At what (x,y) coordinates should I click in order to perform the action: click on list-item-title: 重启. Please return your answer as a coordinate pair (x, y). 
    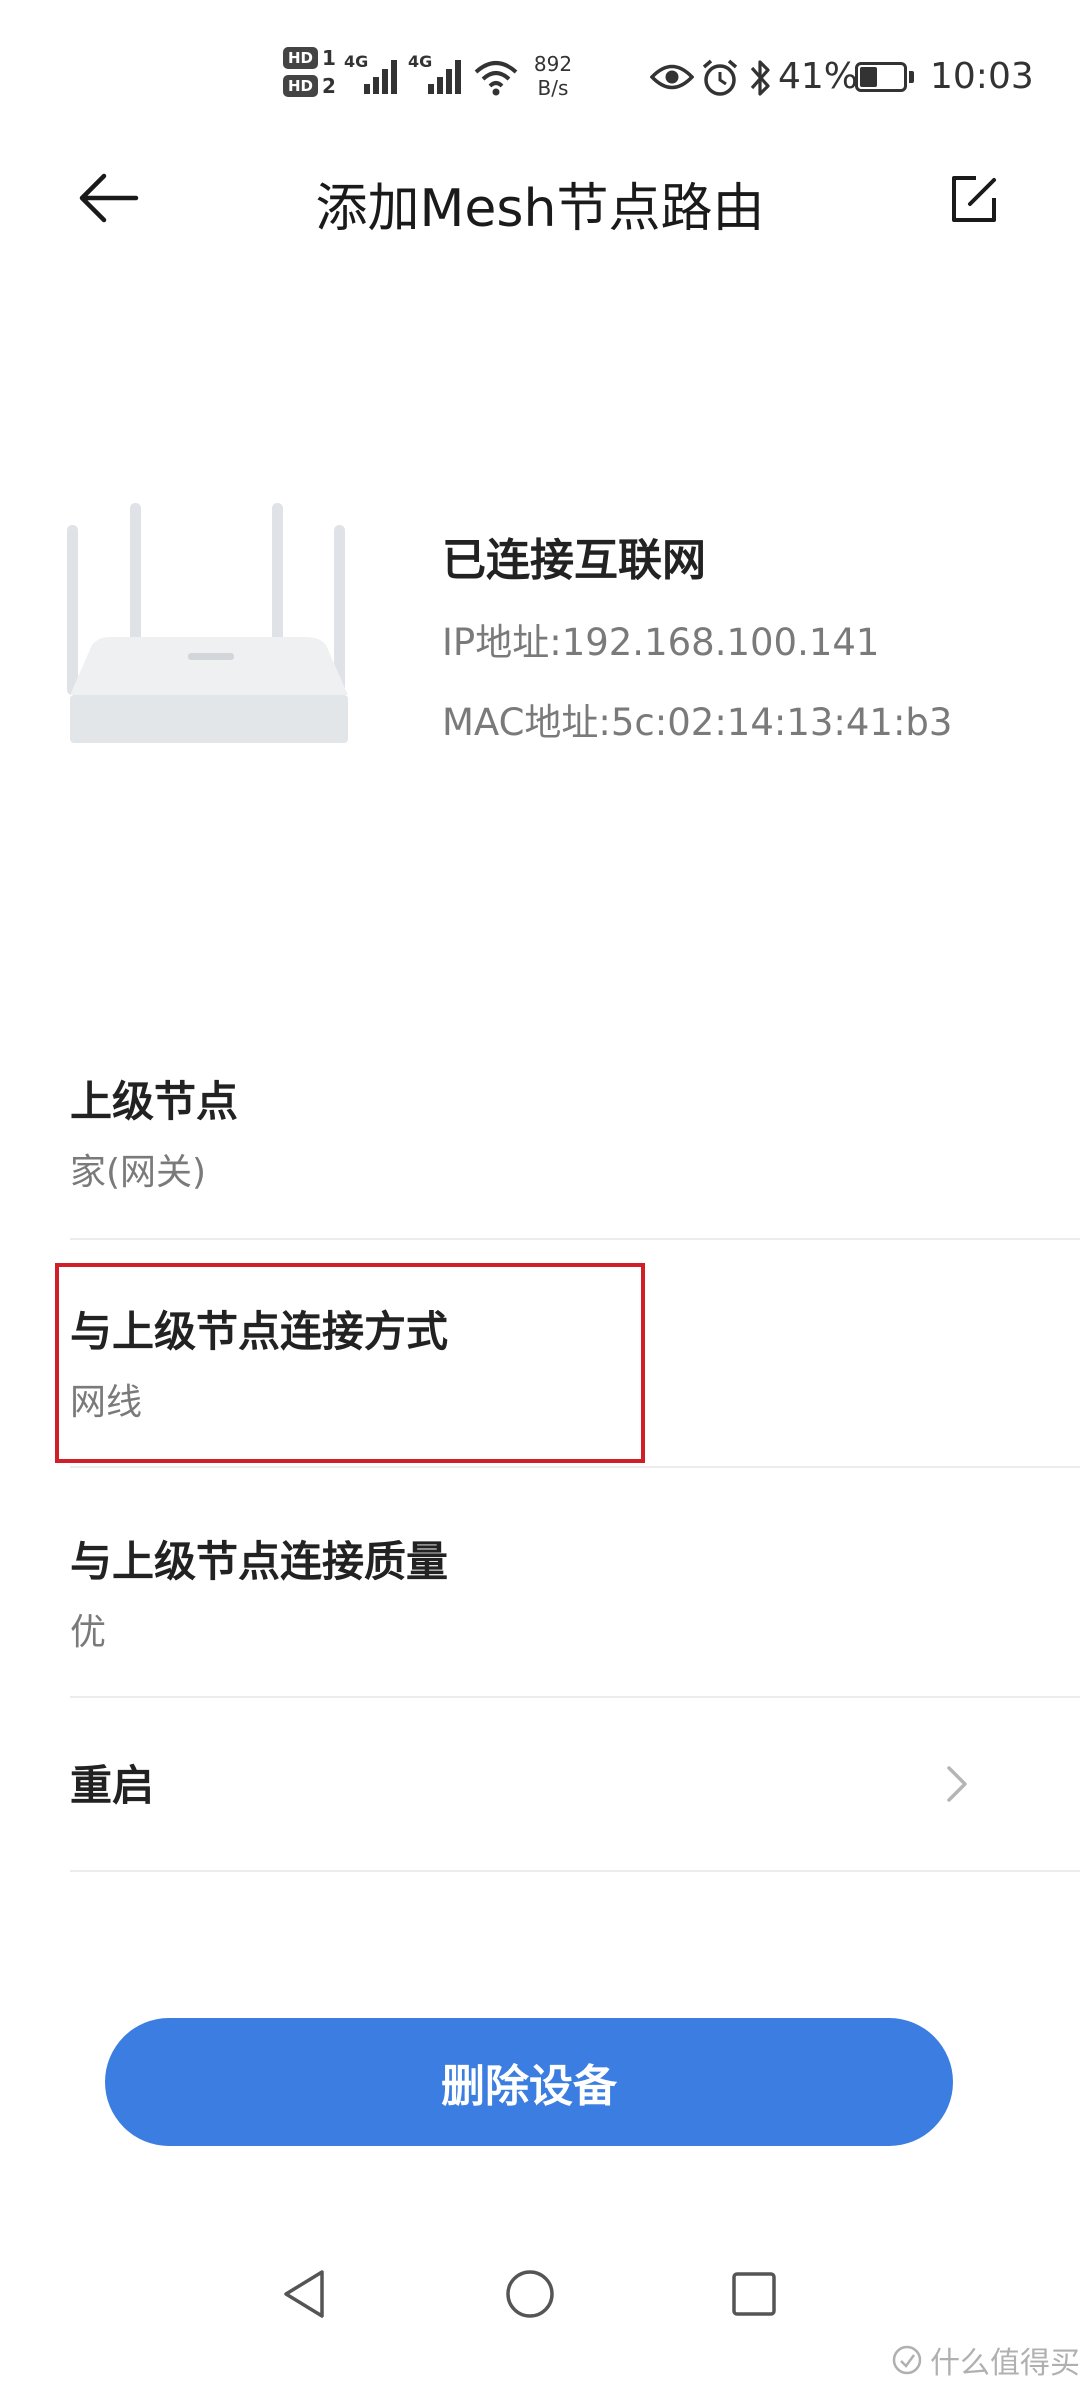
    Looking at the image, I should click on (112, 1785).